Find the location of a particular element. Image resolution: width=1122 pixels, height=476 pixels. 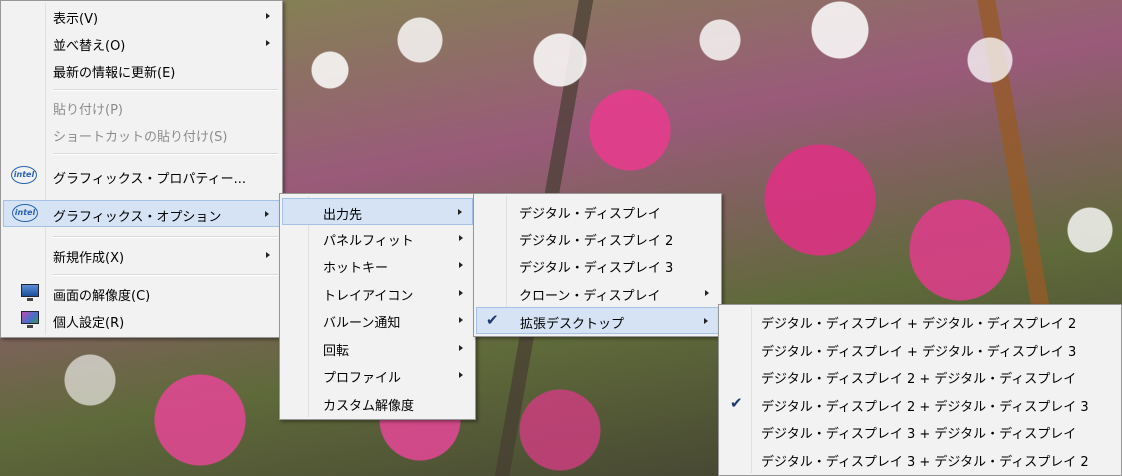

menu-item-profile: プロファイル is located at coordinates (377, 375).